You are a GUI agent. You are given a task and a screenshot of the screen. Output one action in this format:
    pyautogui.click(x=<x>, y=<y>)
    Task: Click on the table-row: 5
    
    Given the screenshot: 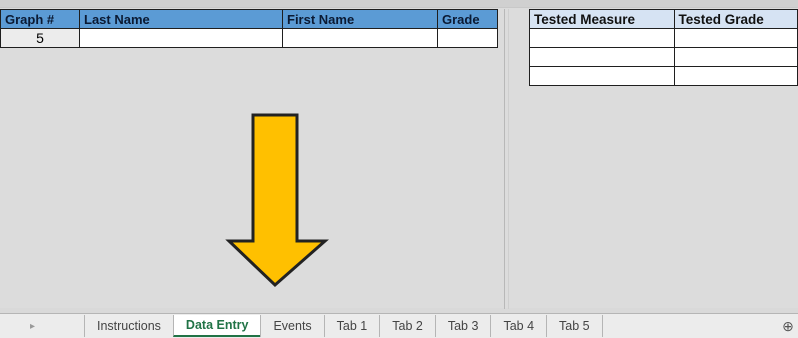 What is the action you would take?
    pyautogui.click(x=249, y=38)
    